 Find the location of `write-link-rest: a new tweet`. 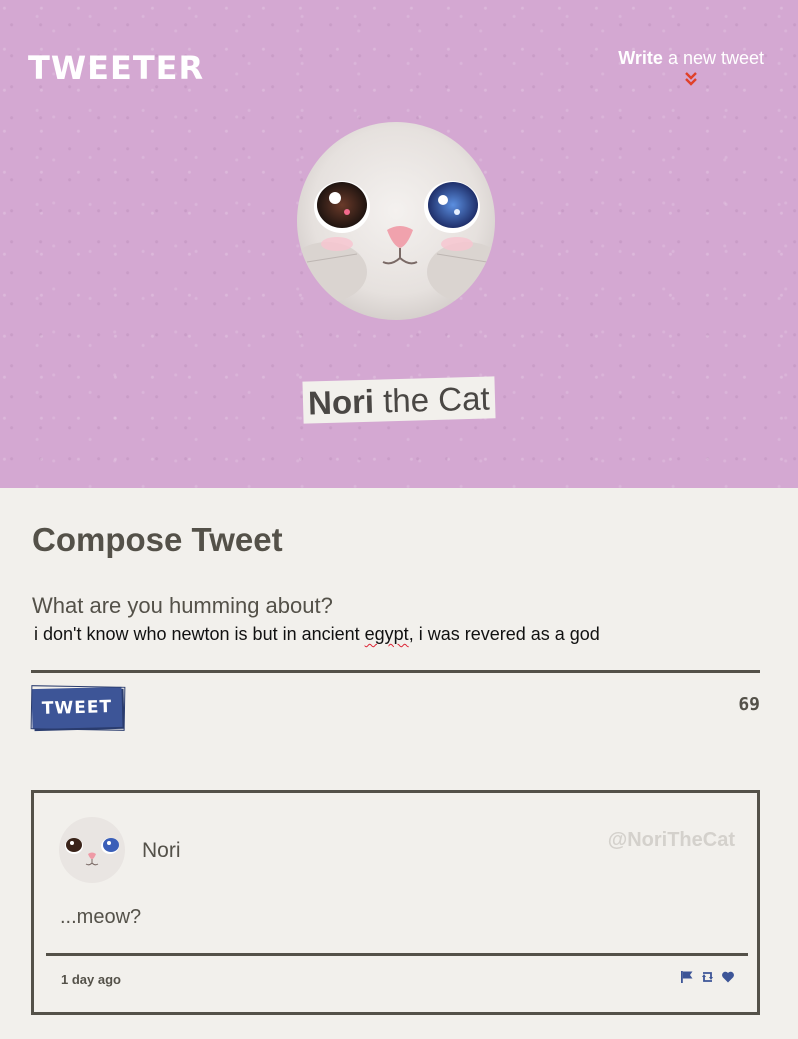

write-link-rest: a new tweet is located at coordinates (713, 58).